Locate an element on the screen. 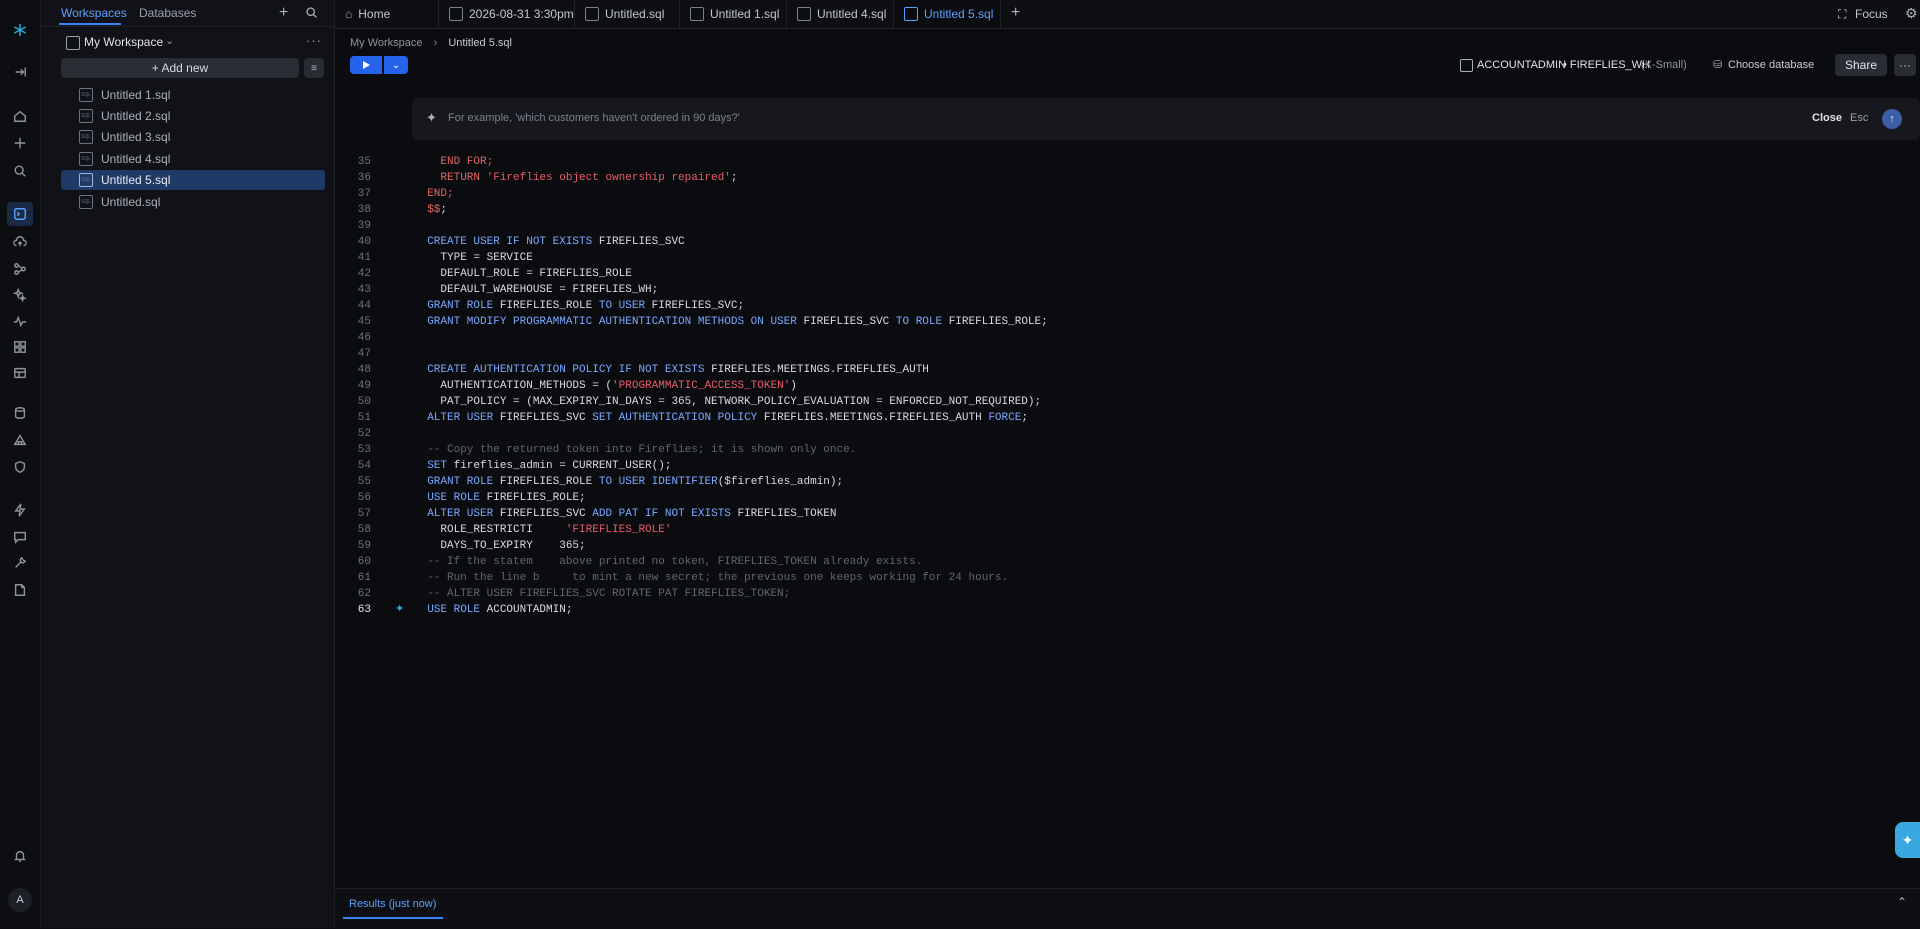  code-line: DEFAULT_WAREHOUSE = FIREFLIES_WH; is located at coordinates (536, 290).